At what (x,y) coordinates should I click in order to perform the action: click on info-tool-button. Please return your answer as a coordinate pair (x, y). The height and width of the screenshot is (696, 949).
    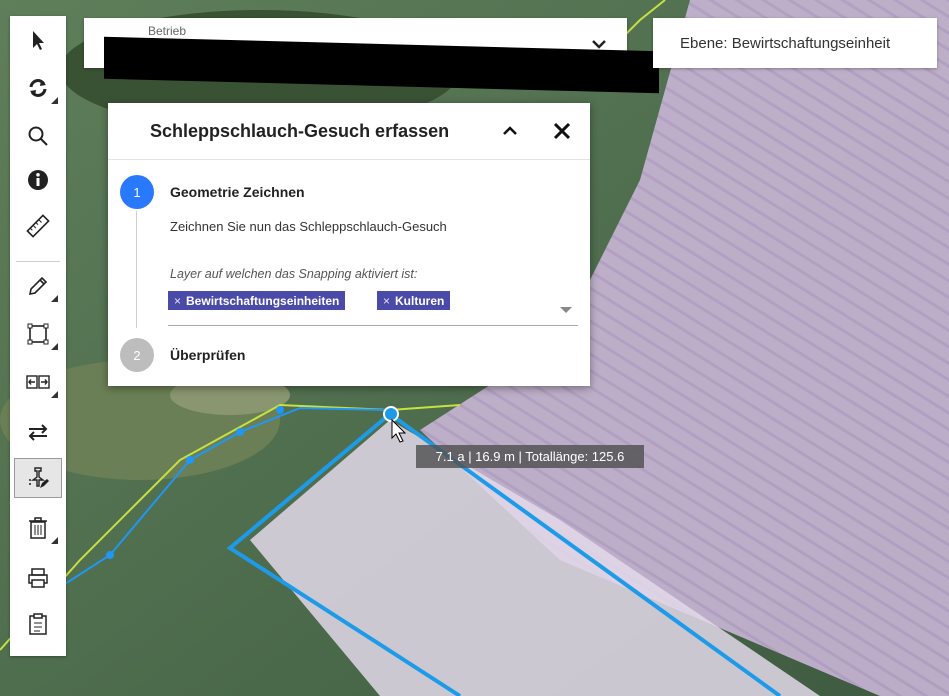
    Looking at the image, I should click on (38, 180).